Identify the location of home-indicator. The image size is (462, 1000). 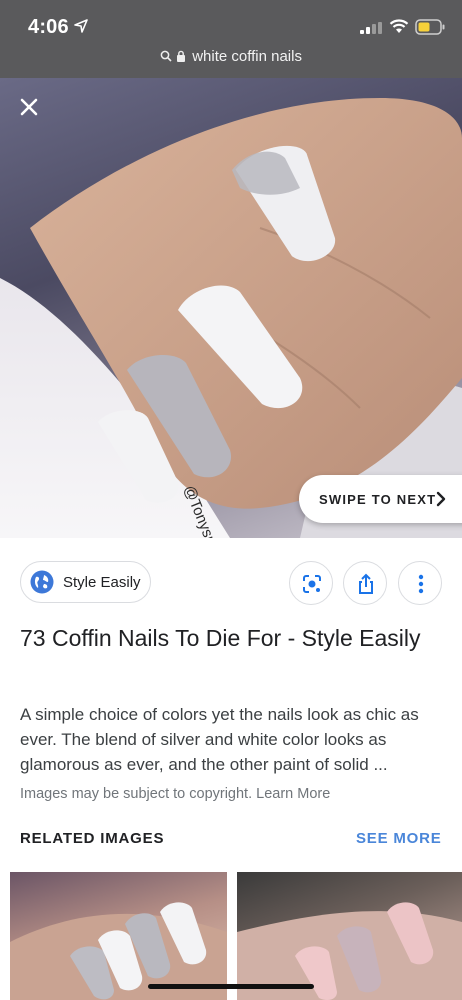
(231, 986).